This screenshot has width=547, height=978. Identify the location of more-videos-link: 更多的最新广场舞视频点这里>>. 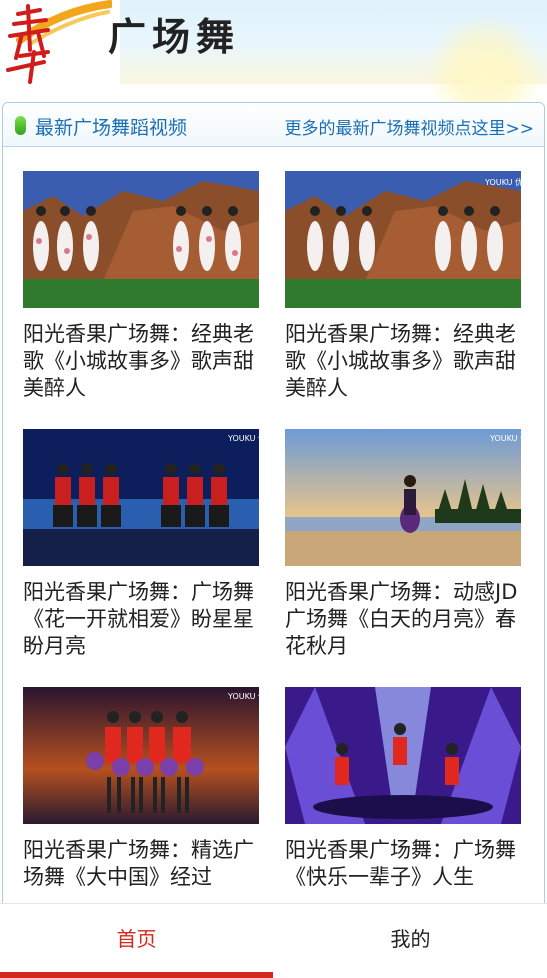
(410, 126).